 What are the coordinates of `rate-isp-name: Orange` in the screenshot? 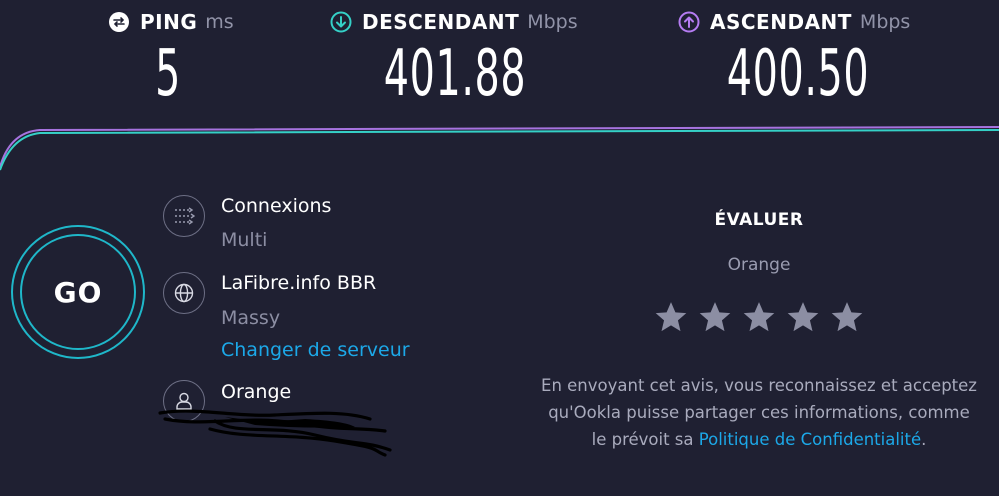 It's located at (759, 265).